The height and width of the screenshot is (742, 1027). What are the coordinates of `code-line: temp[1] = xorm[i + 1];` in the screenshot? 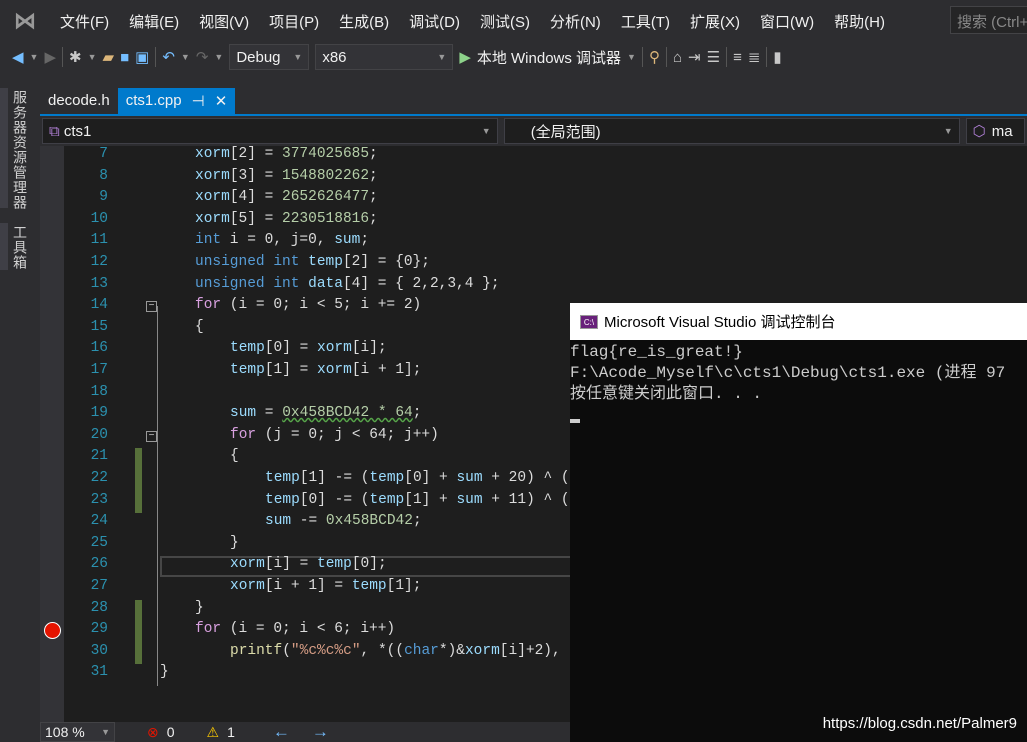 It's located at (325, 370).